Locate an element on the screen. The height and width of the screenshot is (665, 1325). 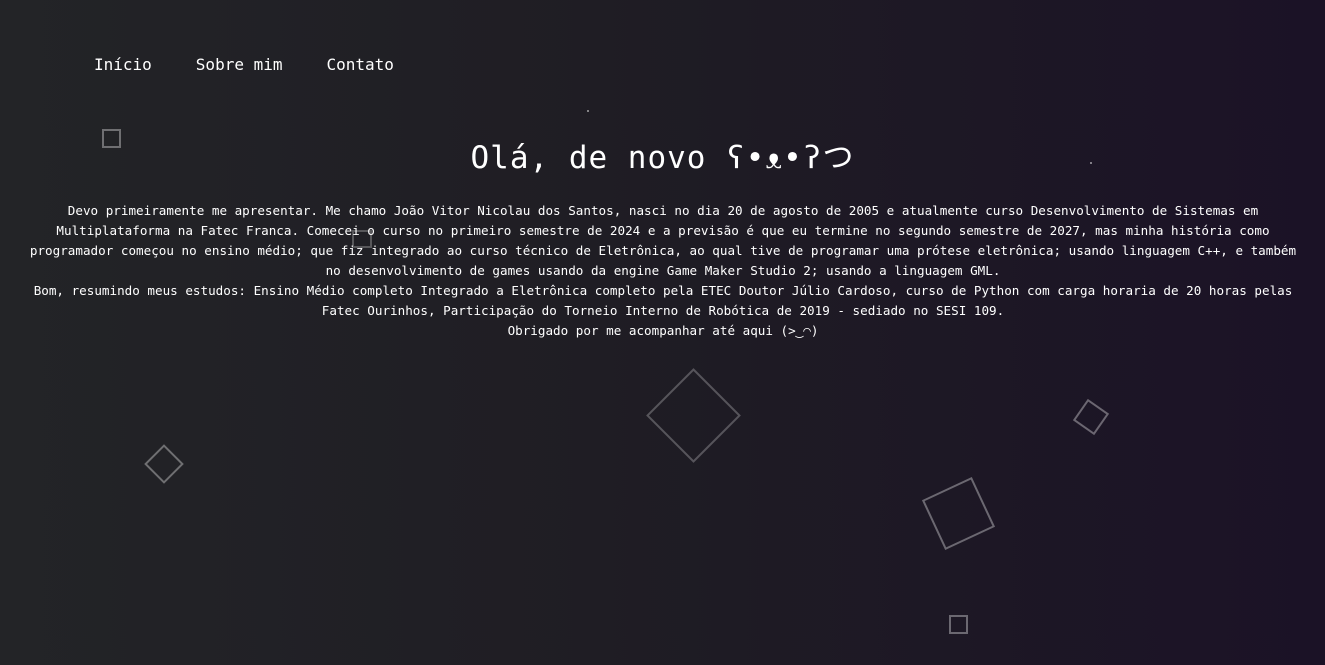
nav-link-sobre-mim: Sobre mim is located at coordinates (239, 65).